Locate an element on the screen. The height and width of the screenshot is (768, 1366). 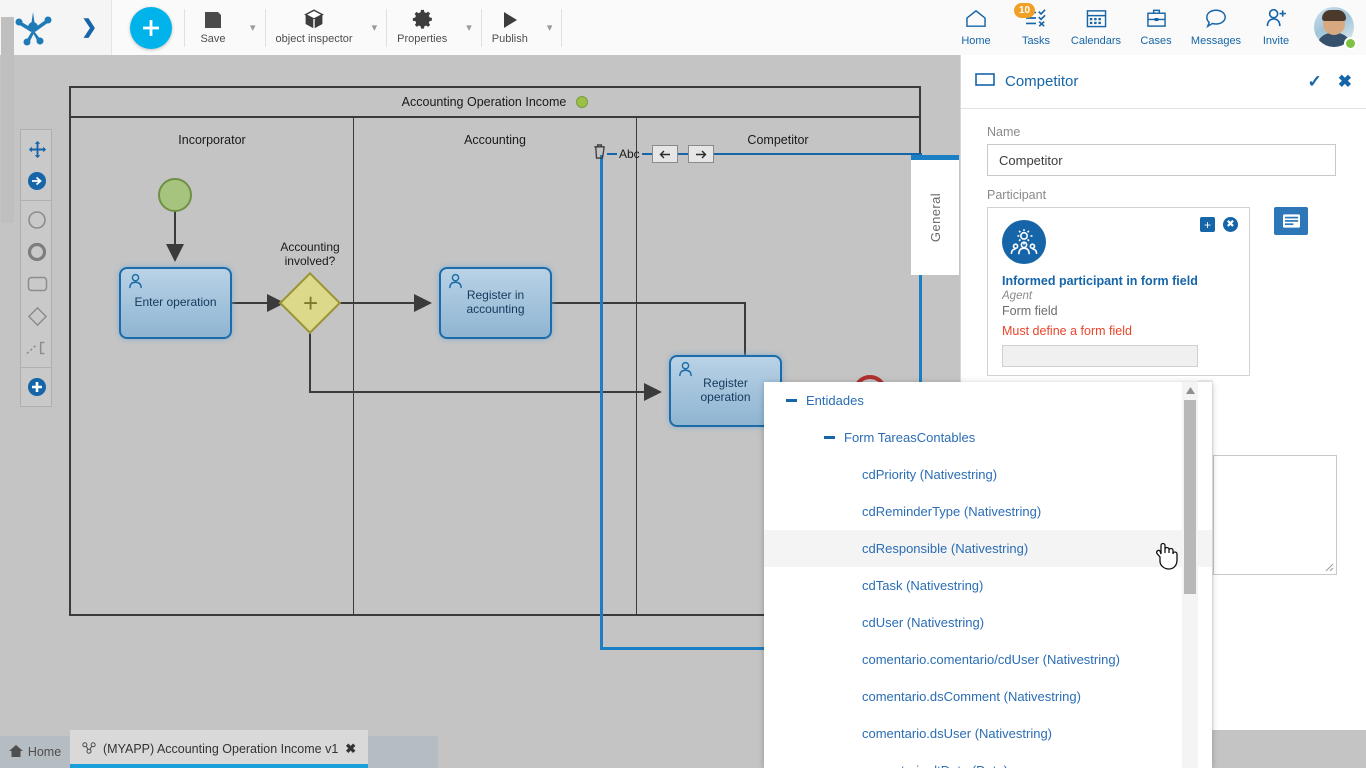
nav-tasks: 10 Tasks is located at coordinates (1036, 27).